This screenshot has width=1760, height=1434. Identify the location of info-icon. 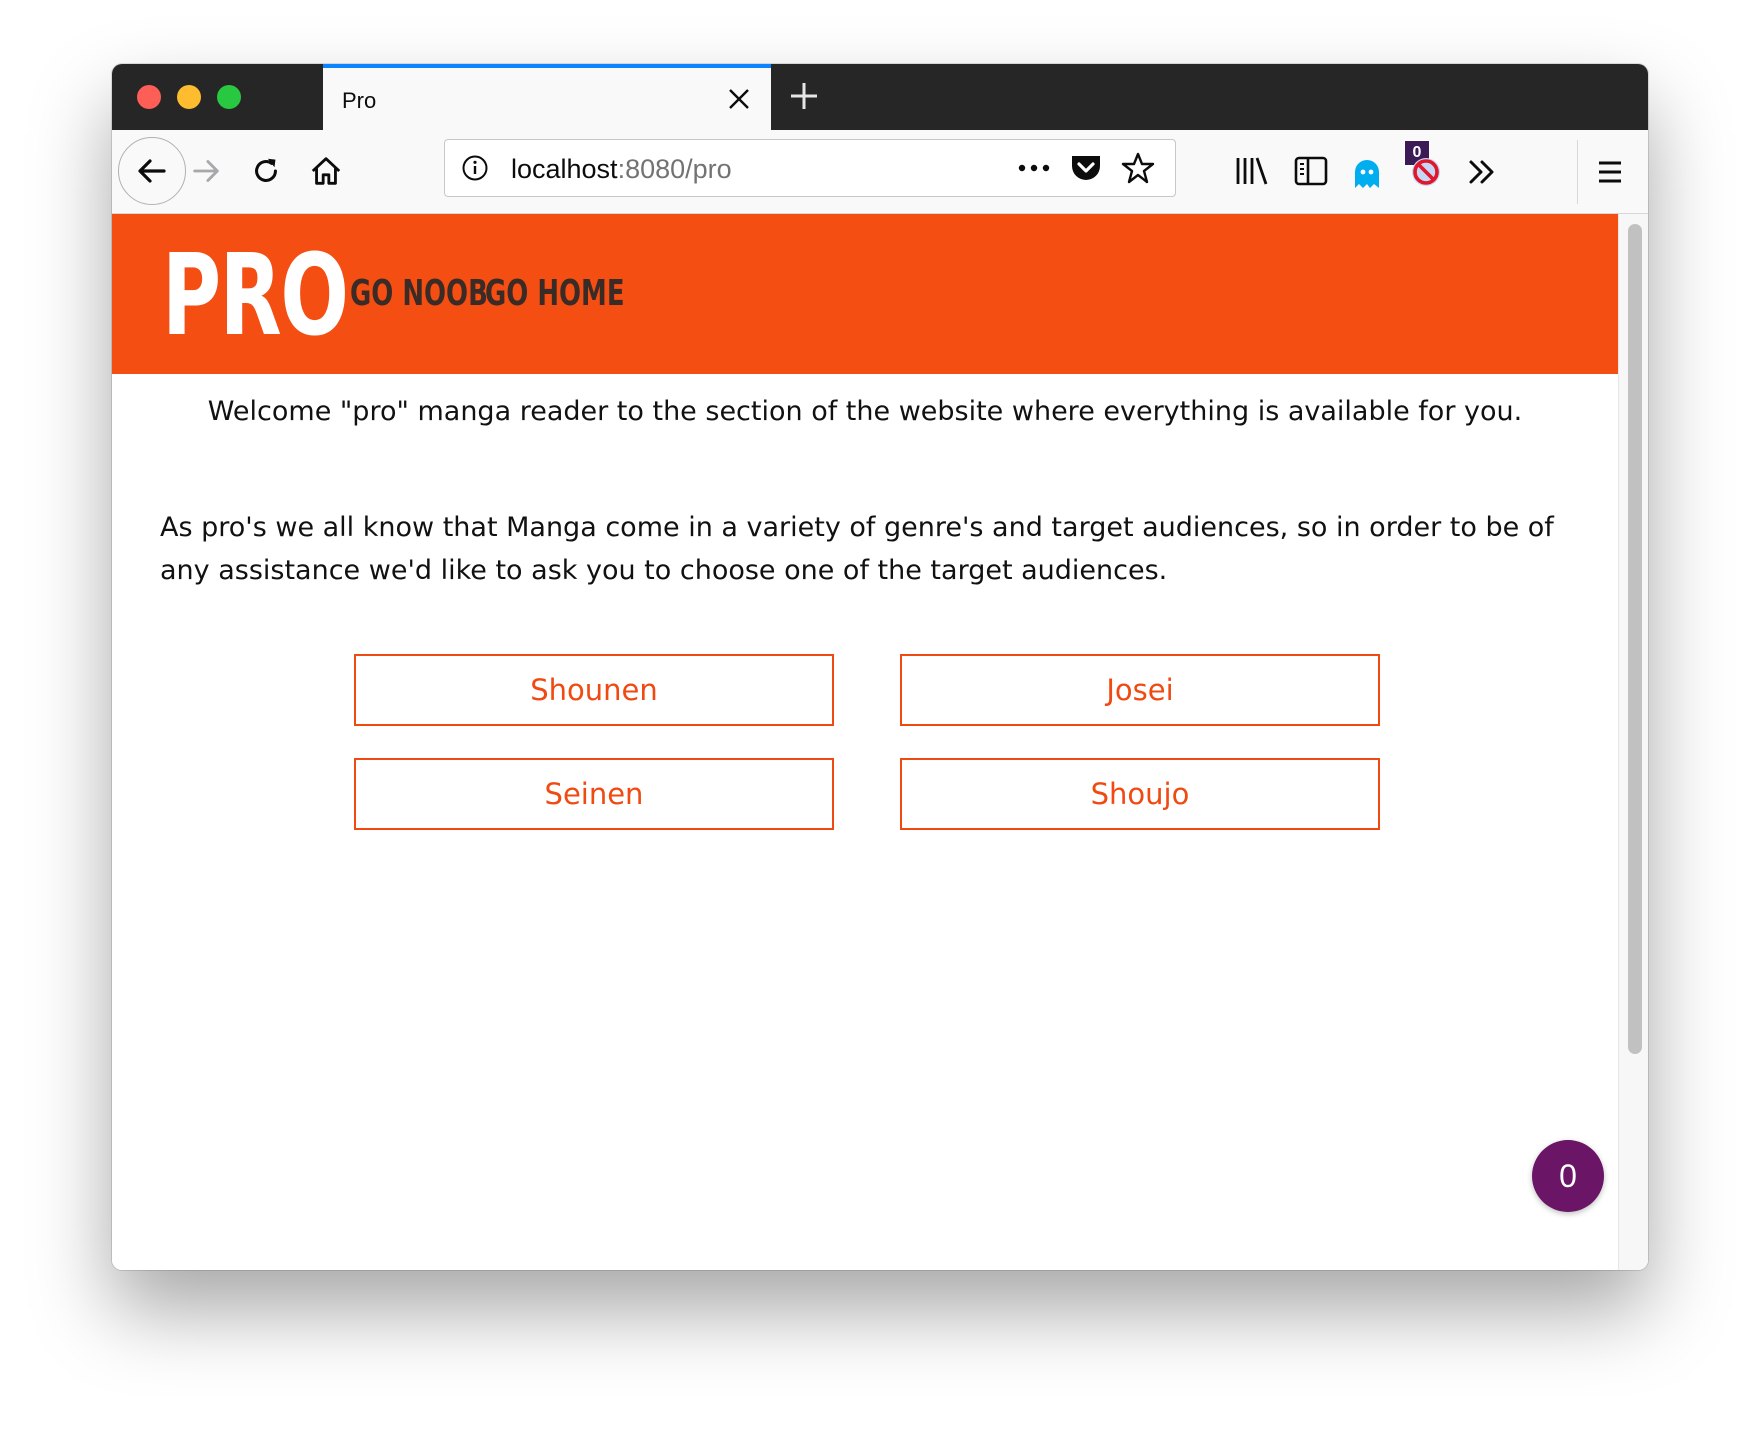
(475, 168).